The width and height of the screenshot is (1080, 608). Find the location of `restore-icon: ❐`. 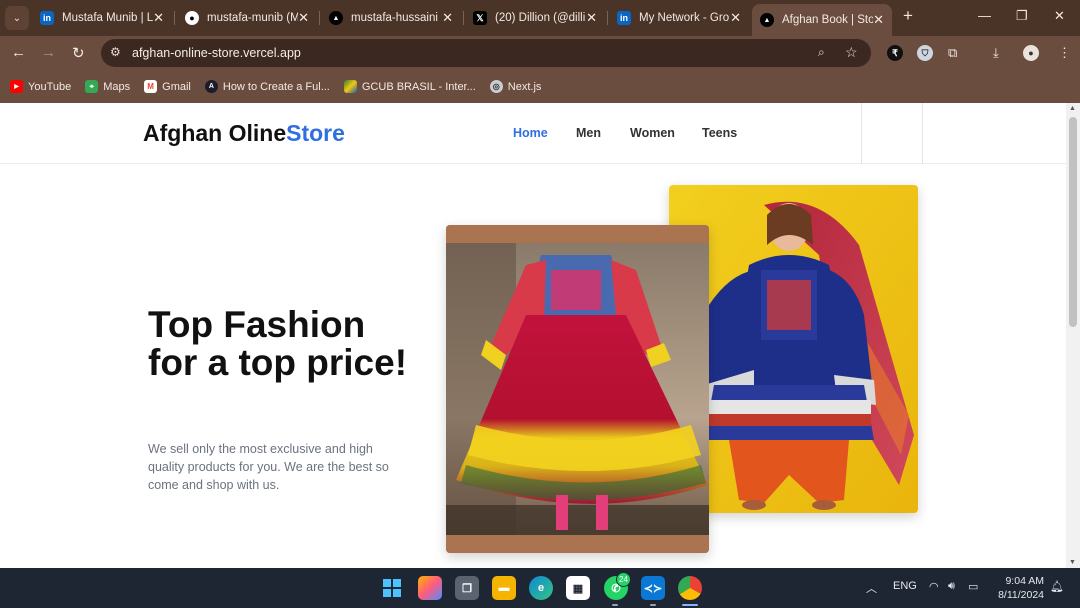

restore-icon: ❐ is located at coordinates (1022, 16).